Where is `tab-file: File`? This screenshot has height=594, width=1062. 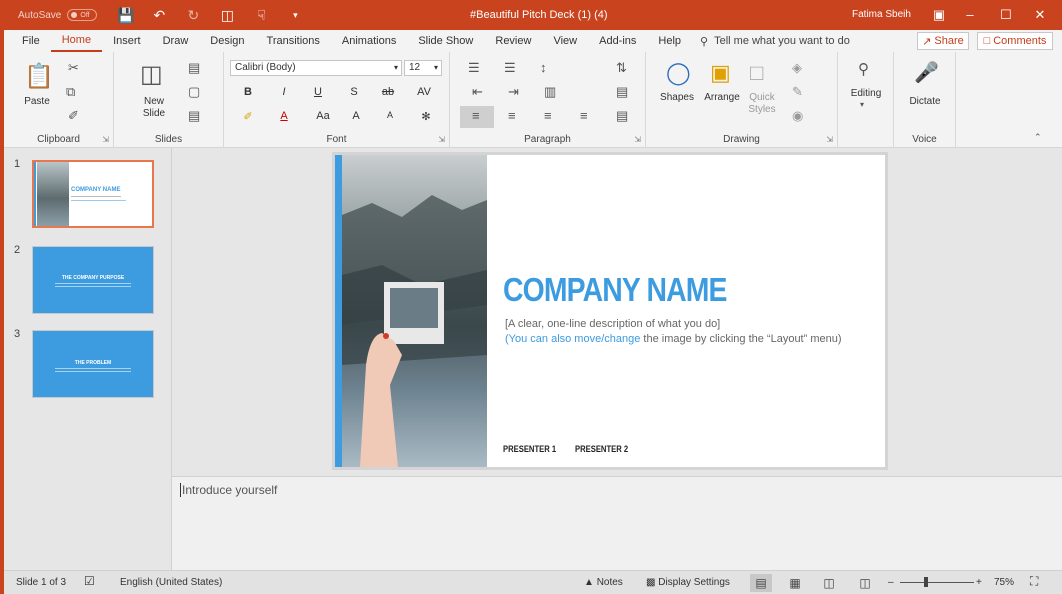 tab-file: File is located at coordinates (27, 41).